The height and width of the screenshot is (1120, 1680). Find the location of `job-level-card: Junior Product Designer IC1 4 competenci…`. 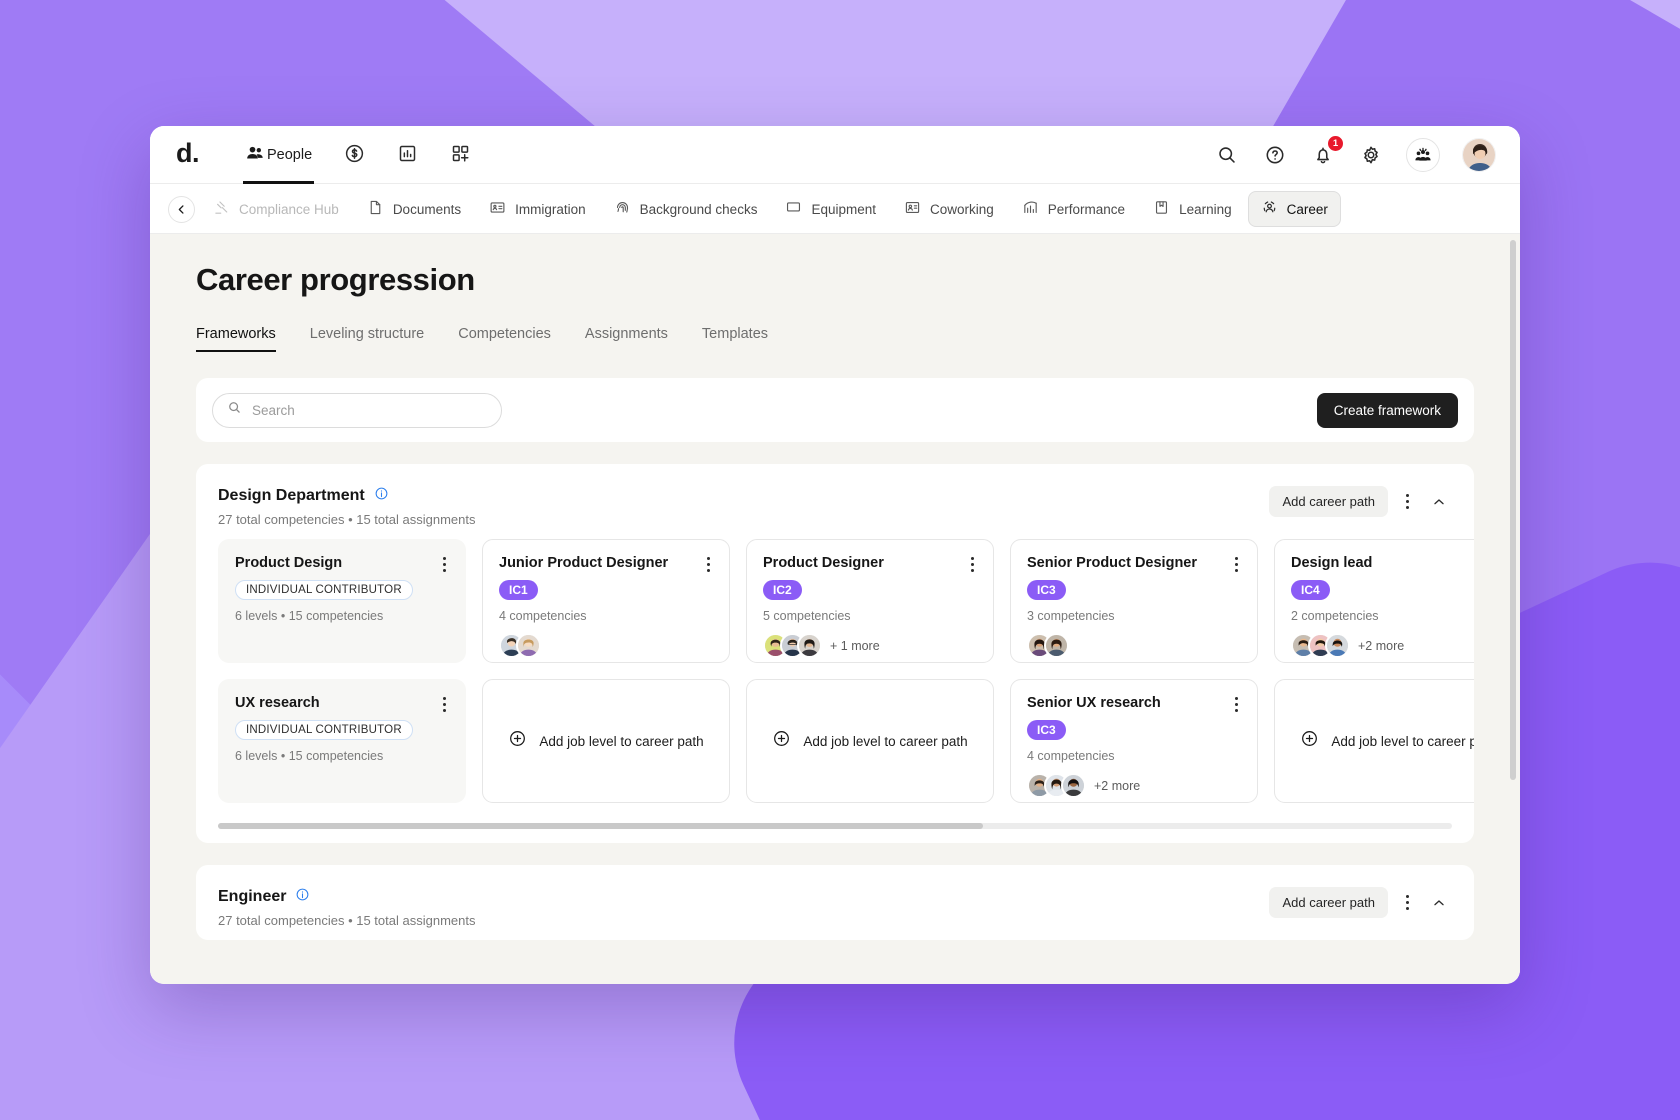

job-level-card: Junior Product Designer IC1 4 competenci… is located at coordinates (606, 601).